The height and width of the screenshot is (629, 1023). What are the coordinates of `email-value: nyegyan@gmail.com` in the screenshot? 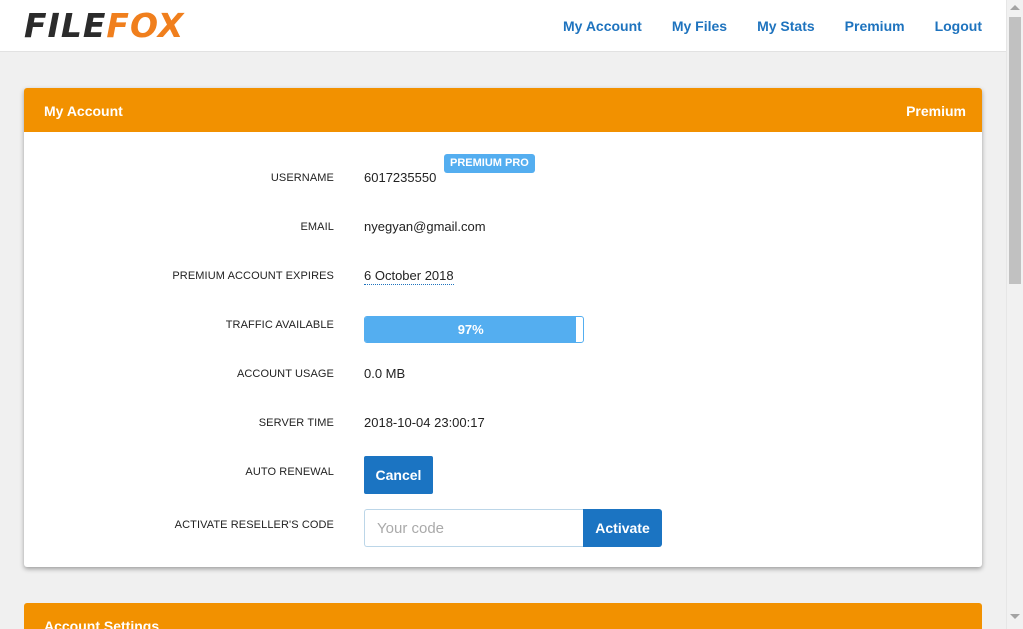 It's located at (425, 226).